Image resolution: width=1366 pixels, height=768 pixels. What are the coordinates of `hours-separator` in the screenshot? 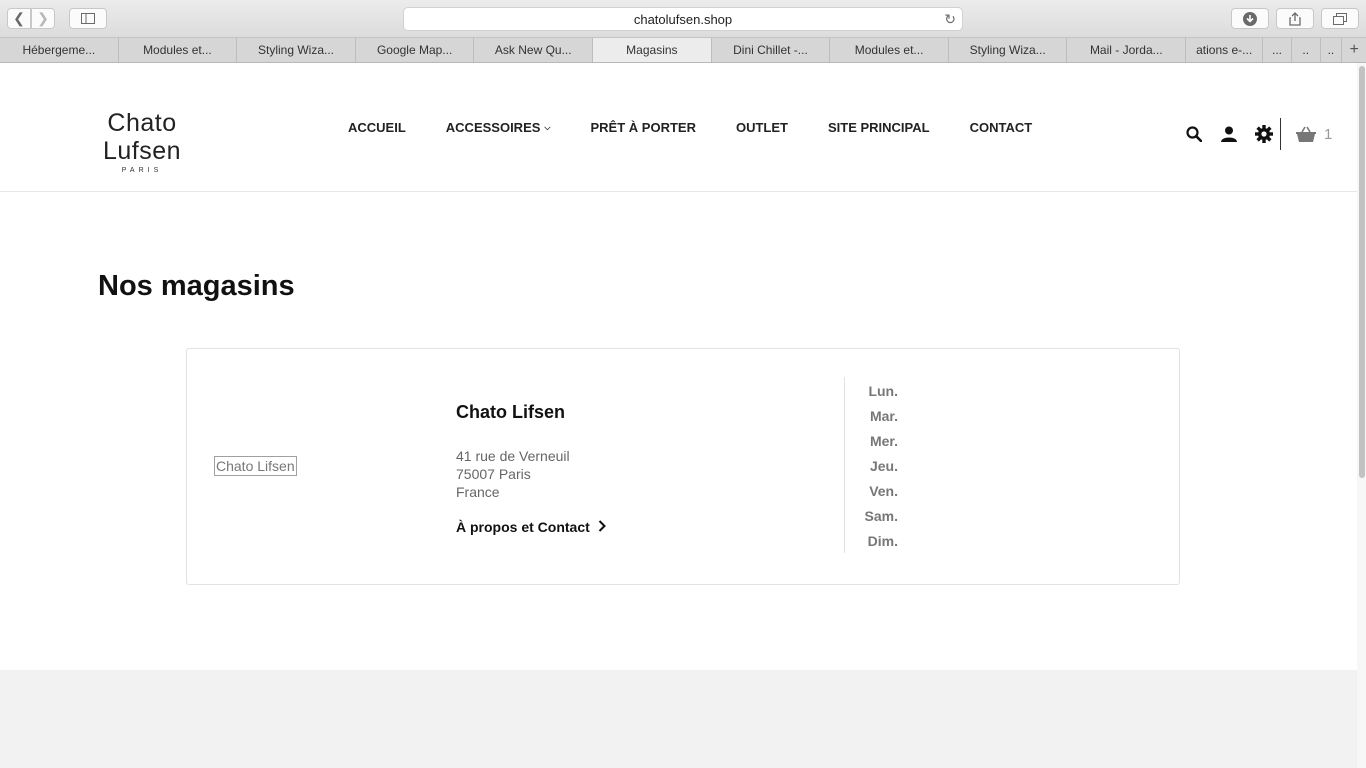 It's located at (844, 465).